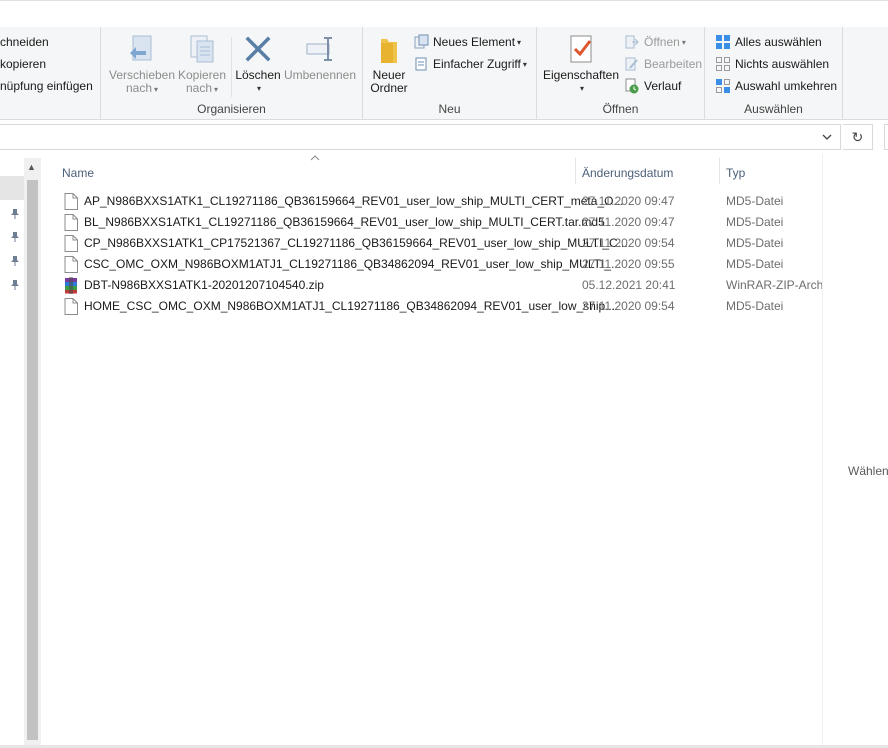 Image resolution: width=888 pixels, height=748 pixels. Describe the element at coordinates (50, 74) in the screenshot. I see `ribbon-group-clipboard: chneiden kopieren nüpfung einfügen` at that location.